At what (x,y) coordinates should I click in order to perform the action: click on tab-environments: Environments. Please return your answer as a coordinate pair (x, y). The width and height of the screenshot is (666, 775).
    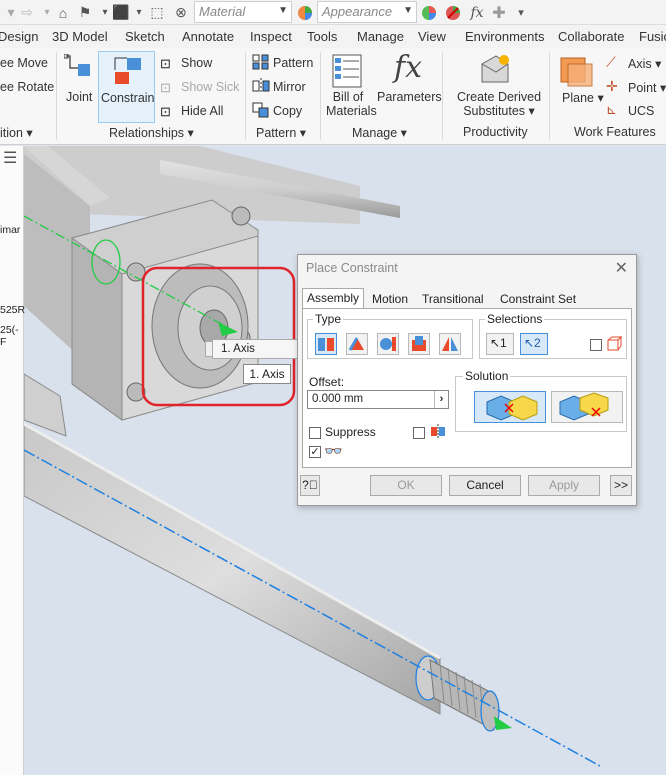
    Looking at the image, I should click on (504, 36).